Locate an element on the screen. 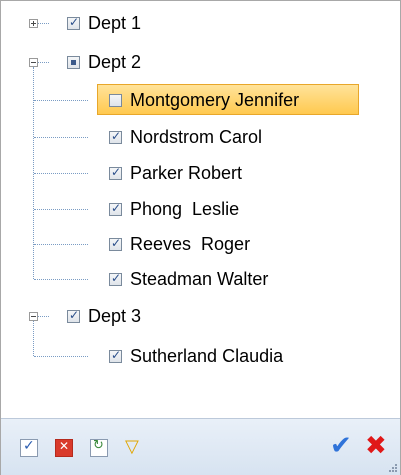  filter-toolbar: ▽ ✔ ✖ is located at coordinates (200, 446).